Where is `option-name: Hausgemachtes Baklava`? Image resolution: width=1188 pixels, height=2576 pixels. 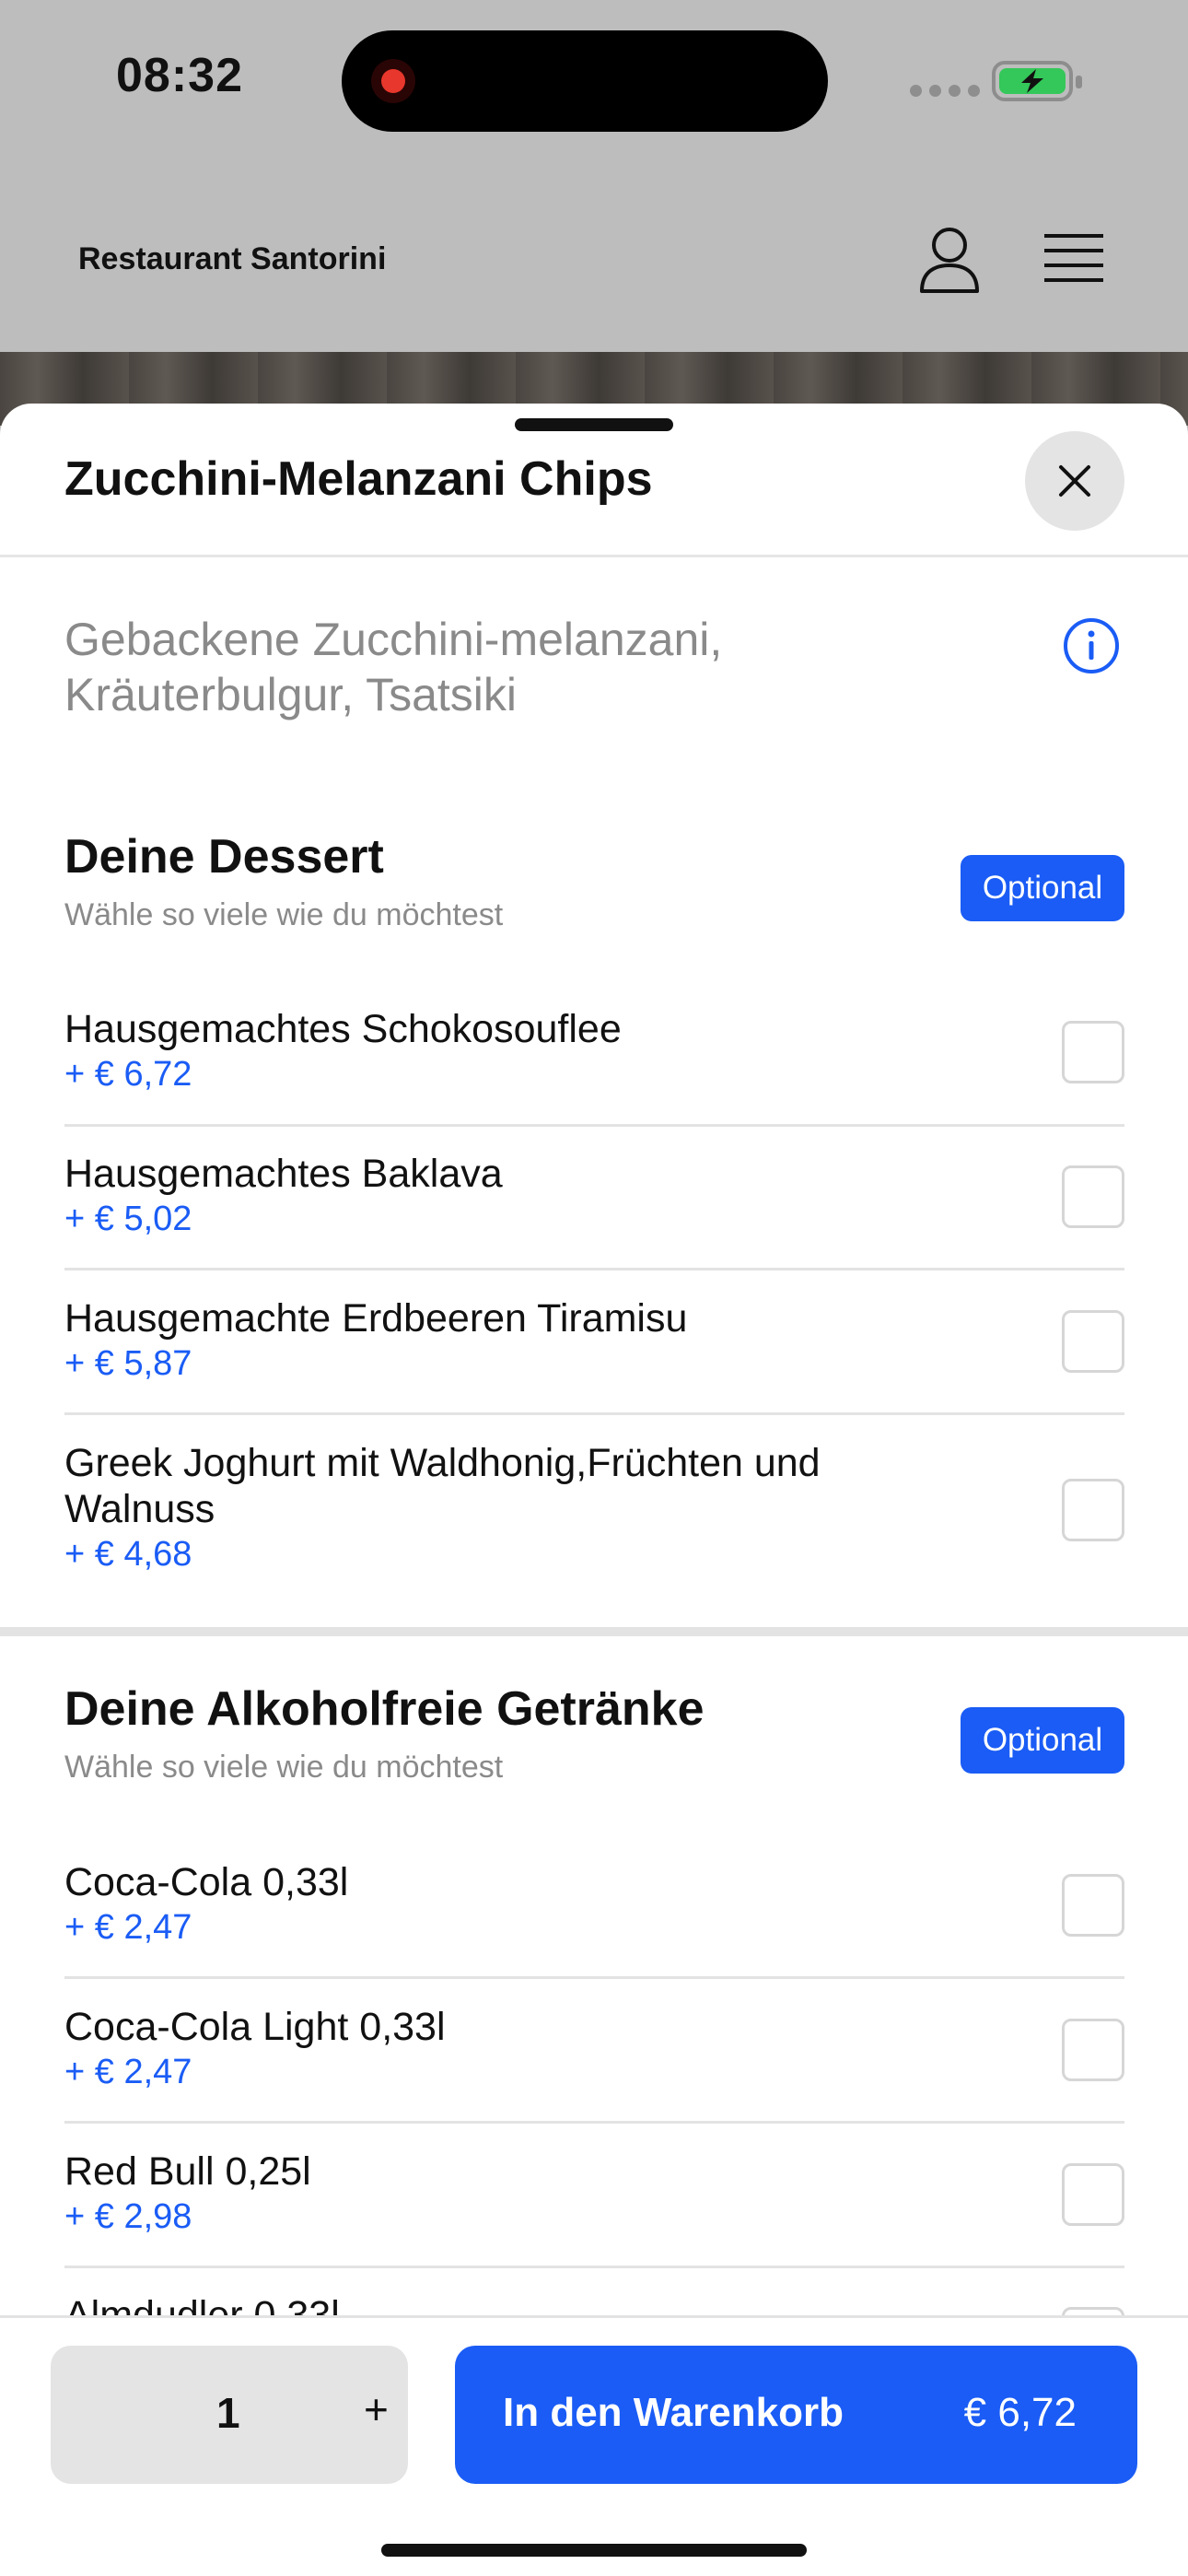 option-name: Hausgemachtes Baklava is located at coordinates (283, 1174).